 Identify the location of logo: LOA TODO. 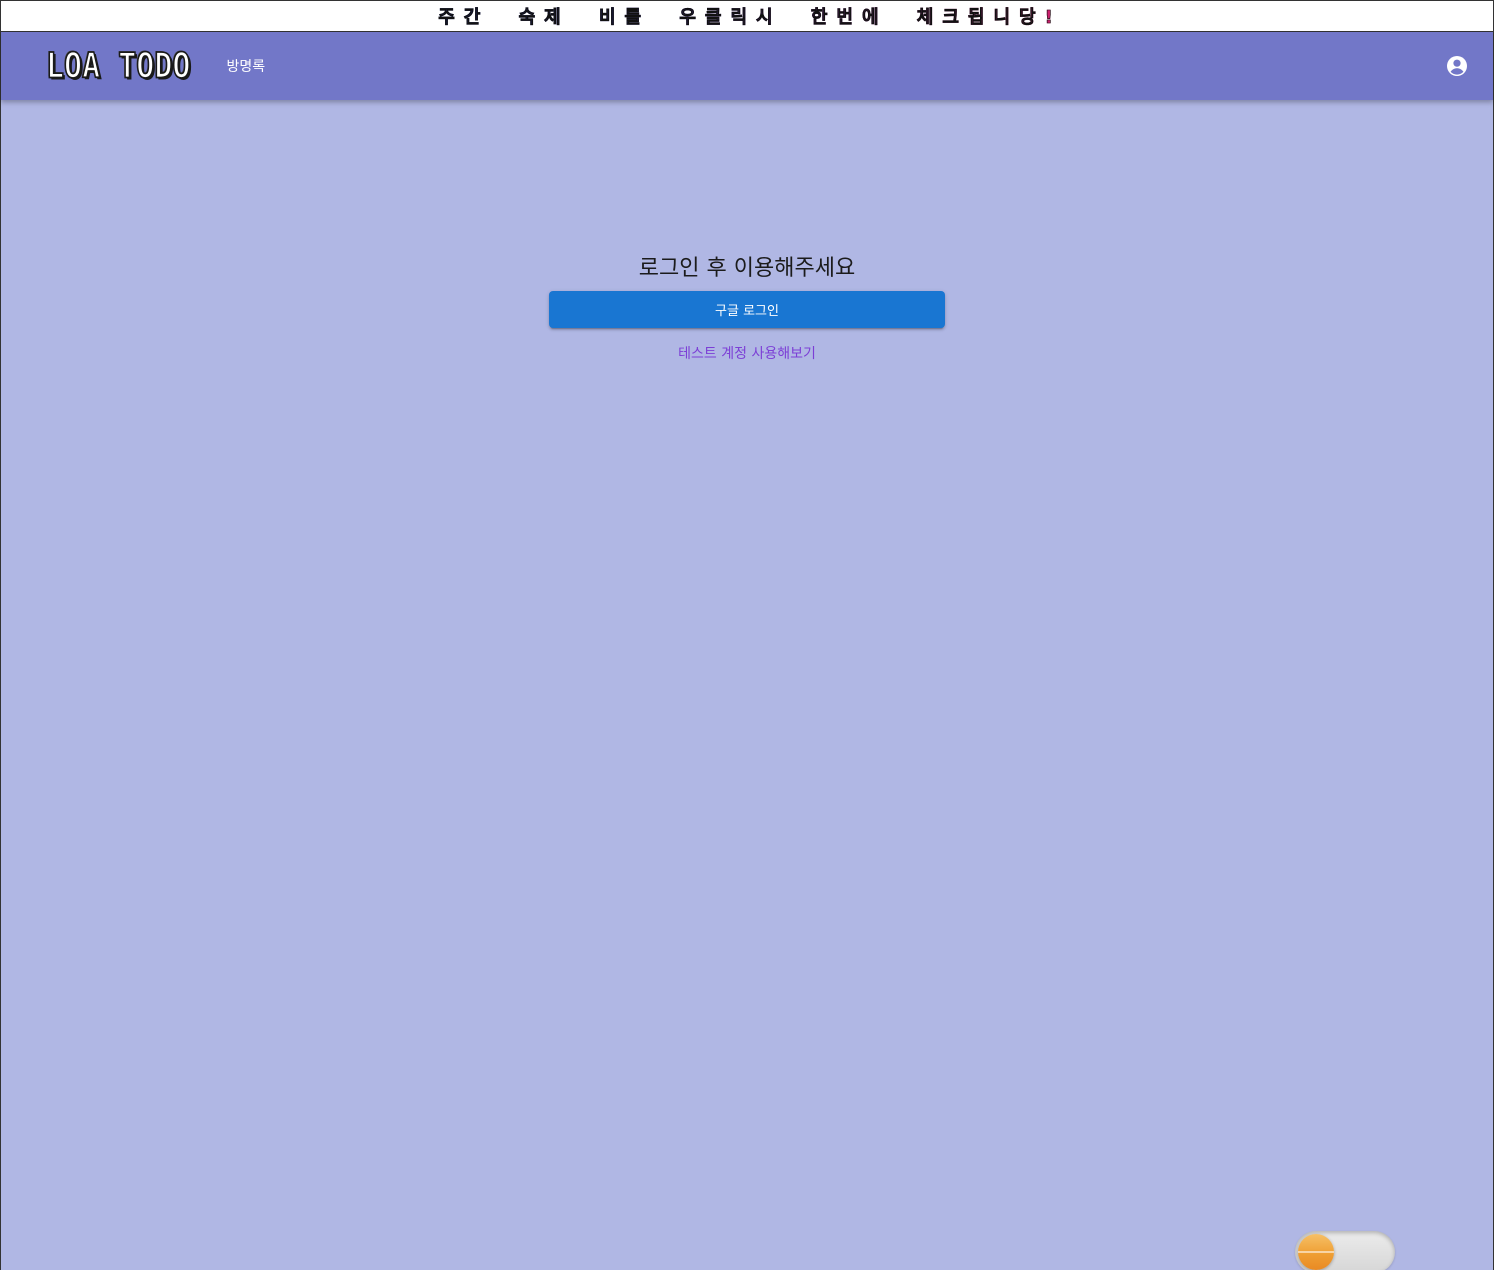
(118, 66).